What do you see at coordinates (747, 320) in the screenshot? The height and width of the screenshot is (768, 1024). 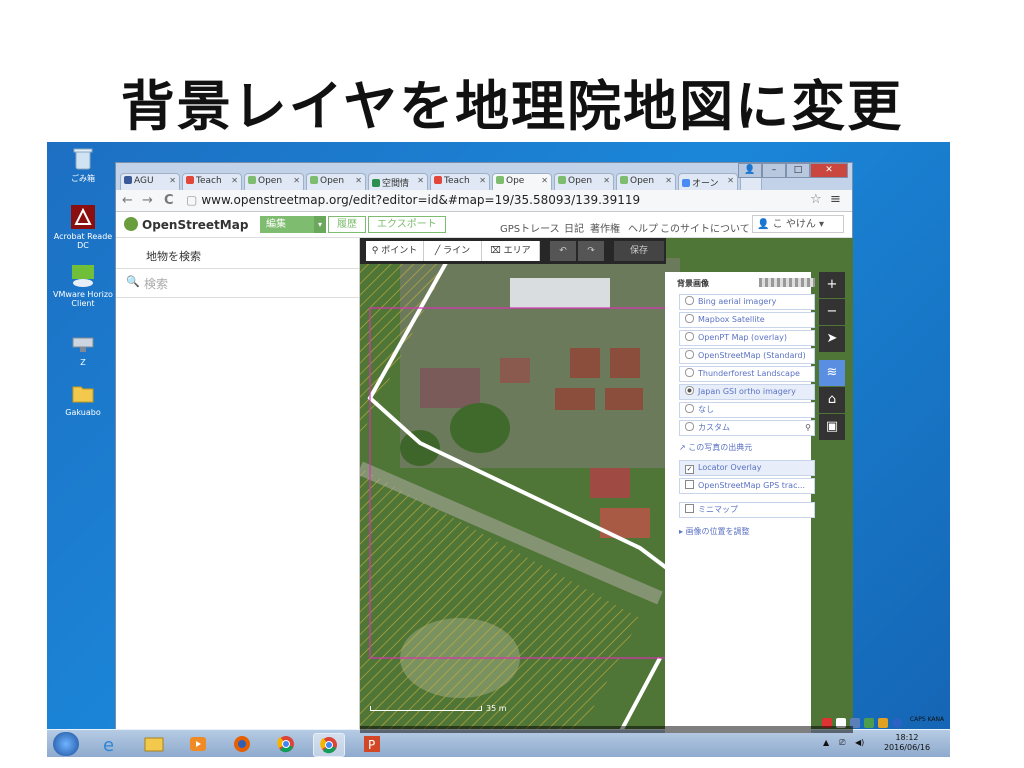 I see `background-option: Mapbox Satellite` at bounding box center [747, 320].